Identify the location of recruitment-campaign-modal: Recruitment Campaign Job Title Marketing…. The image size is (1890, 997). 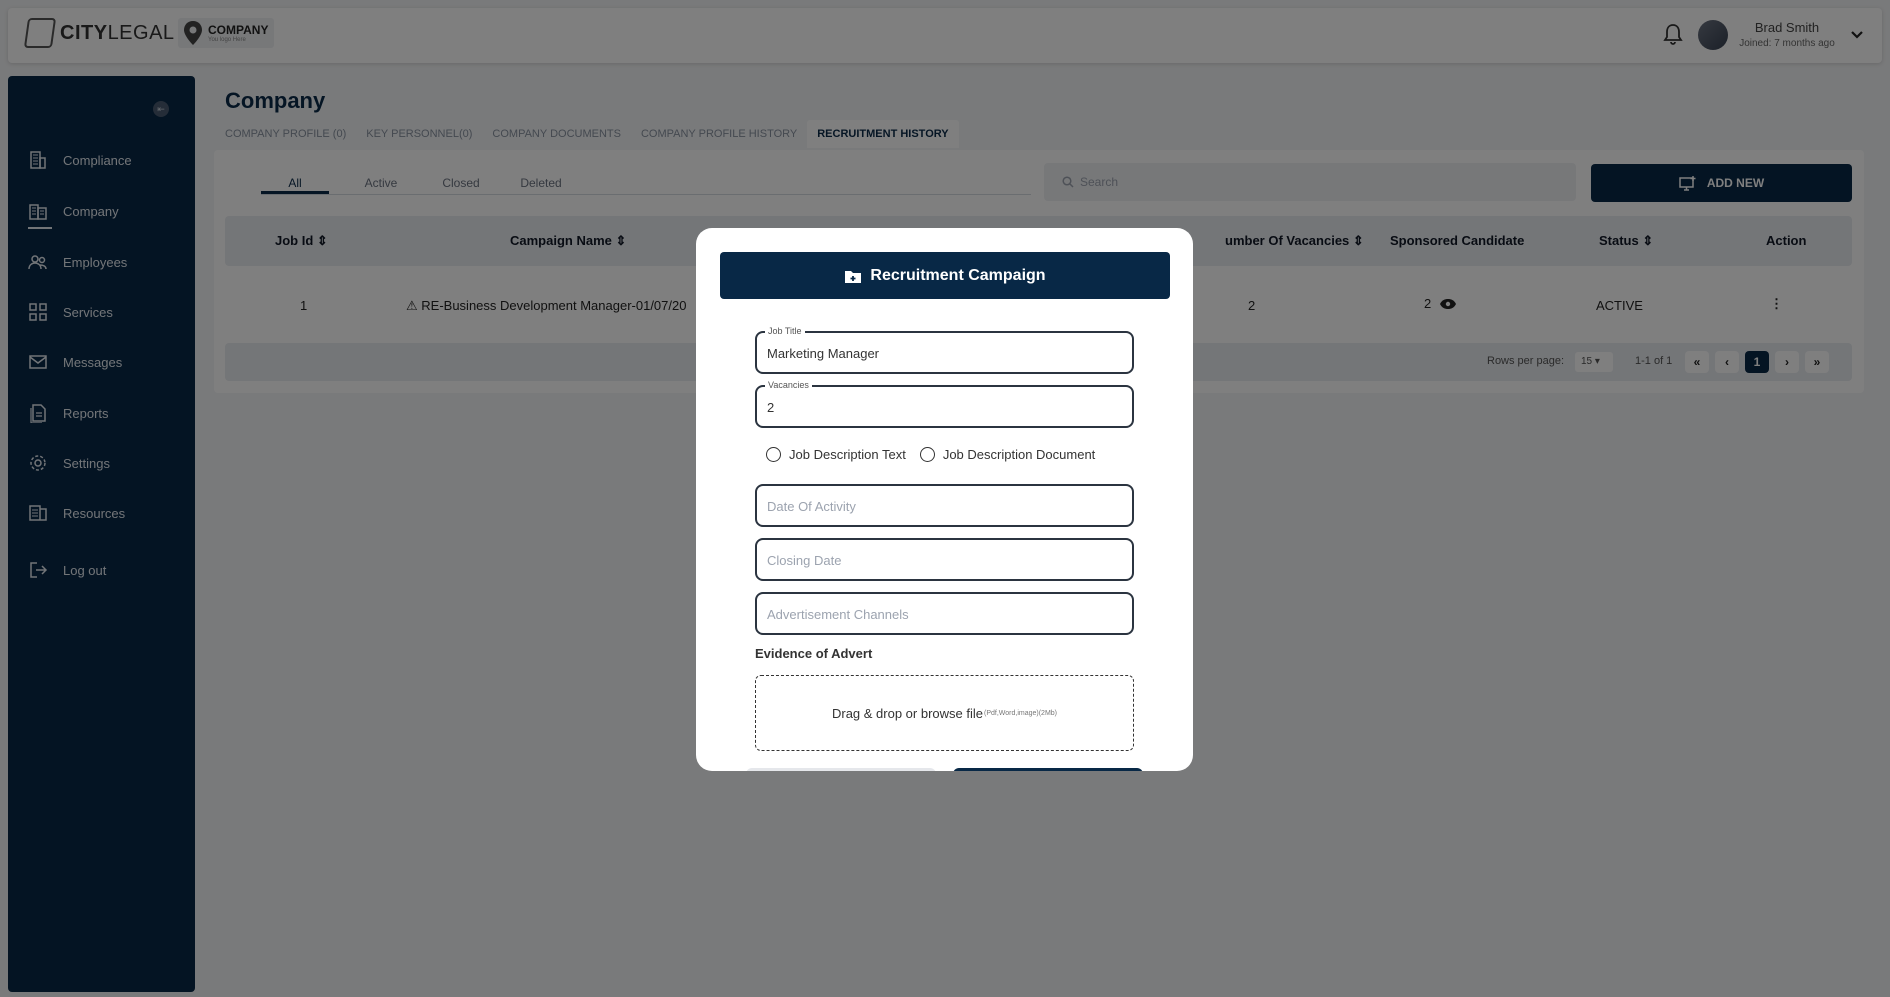
(944, 499).